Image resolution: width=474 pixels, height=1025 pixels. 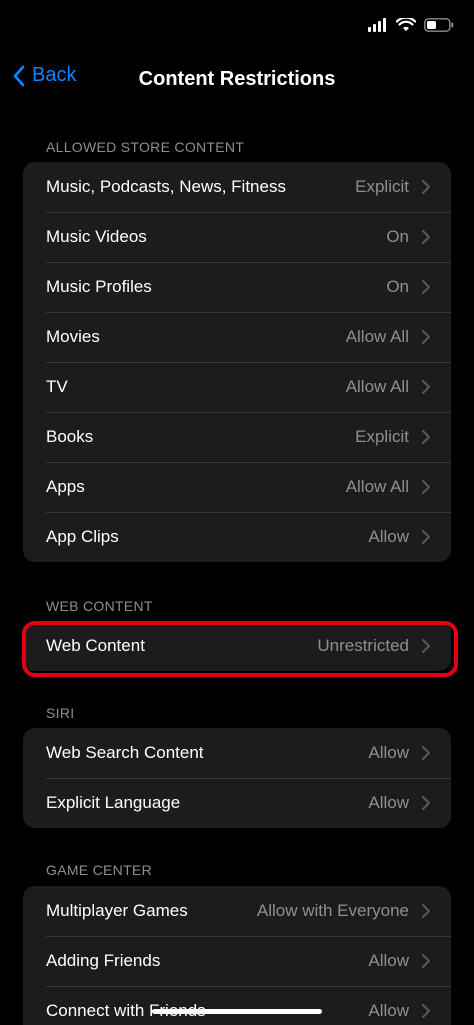 What do you see at coordinates (237, 803) in the screenshot?
I see `row-explicit-language: Explicit Language Allow` at bounding box center [237, 803].